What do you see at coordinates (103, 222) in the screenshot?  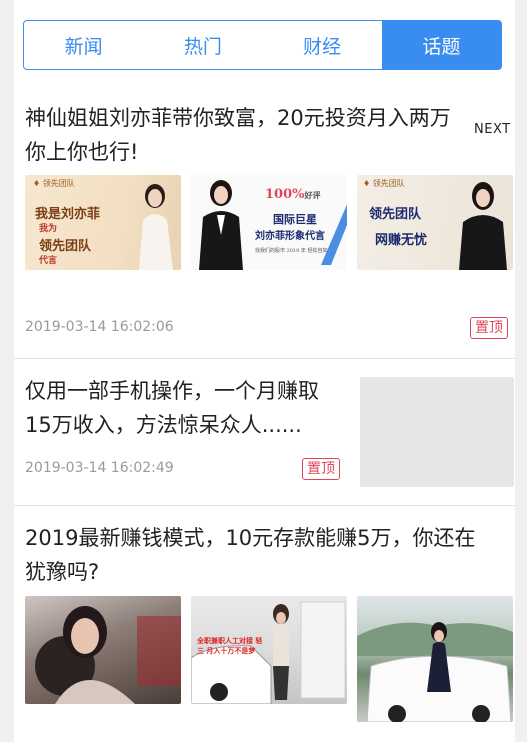 I see `article-1-thumbnail-1: ♦ 领先团队 我是刘亦菲 我为 领先团队 代言` at bounding box center [103, 222].